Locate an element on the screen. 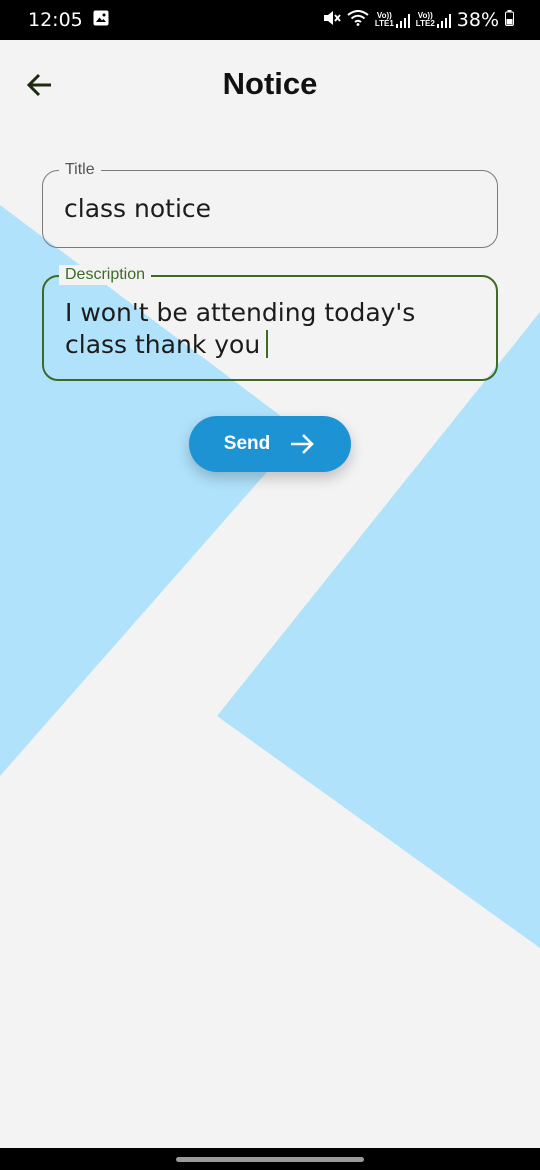 The image size is (540, 1170). home-indicator is located at coordinates (270, 1159).